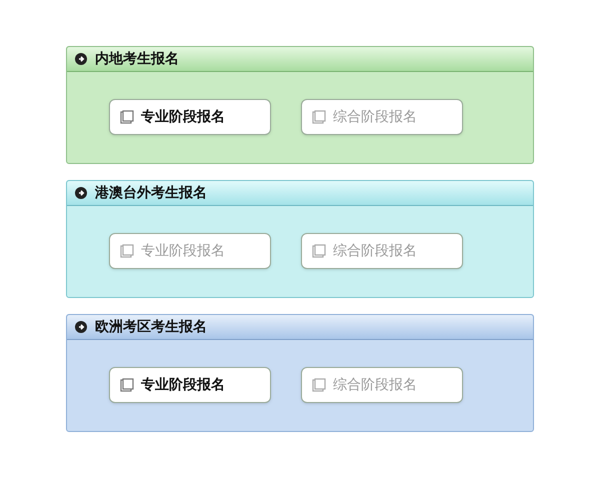 The image size is (600, 480). Describe the element at coordinates (151, 193) in the screenshot. I see `panel-title: 港澳台外考生报名` at that location.